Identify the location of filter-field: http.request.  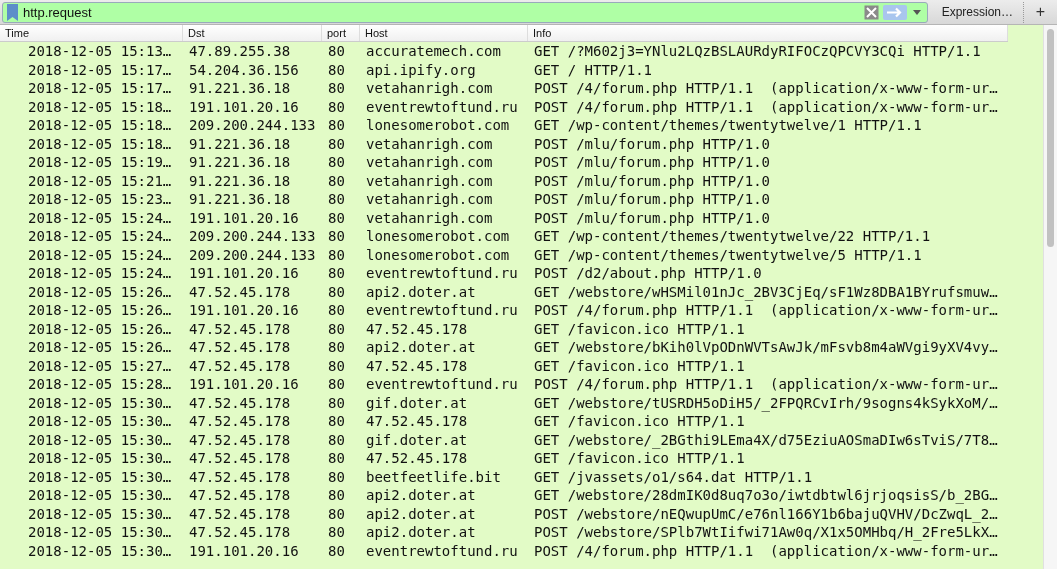
(465, 12).